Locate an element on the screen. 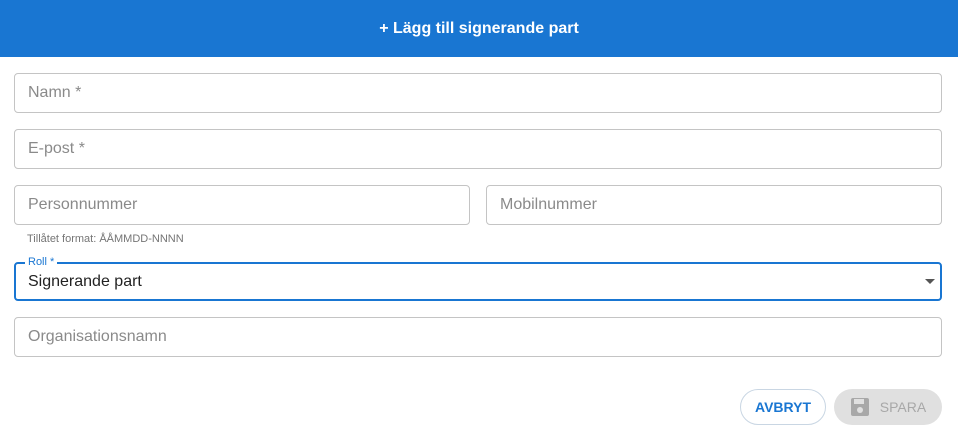 The height and width of the screenshot is (434, 958). name-input is located at coordinates (478, 93).